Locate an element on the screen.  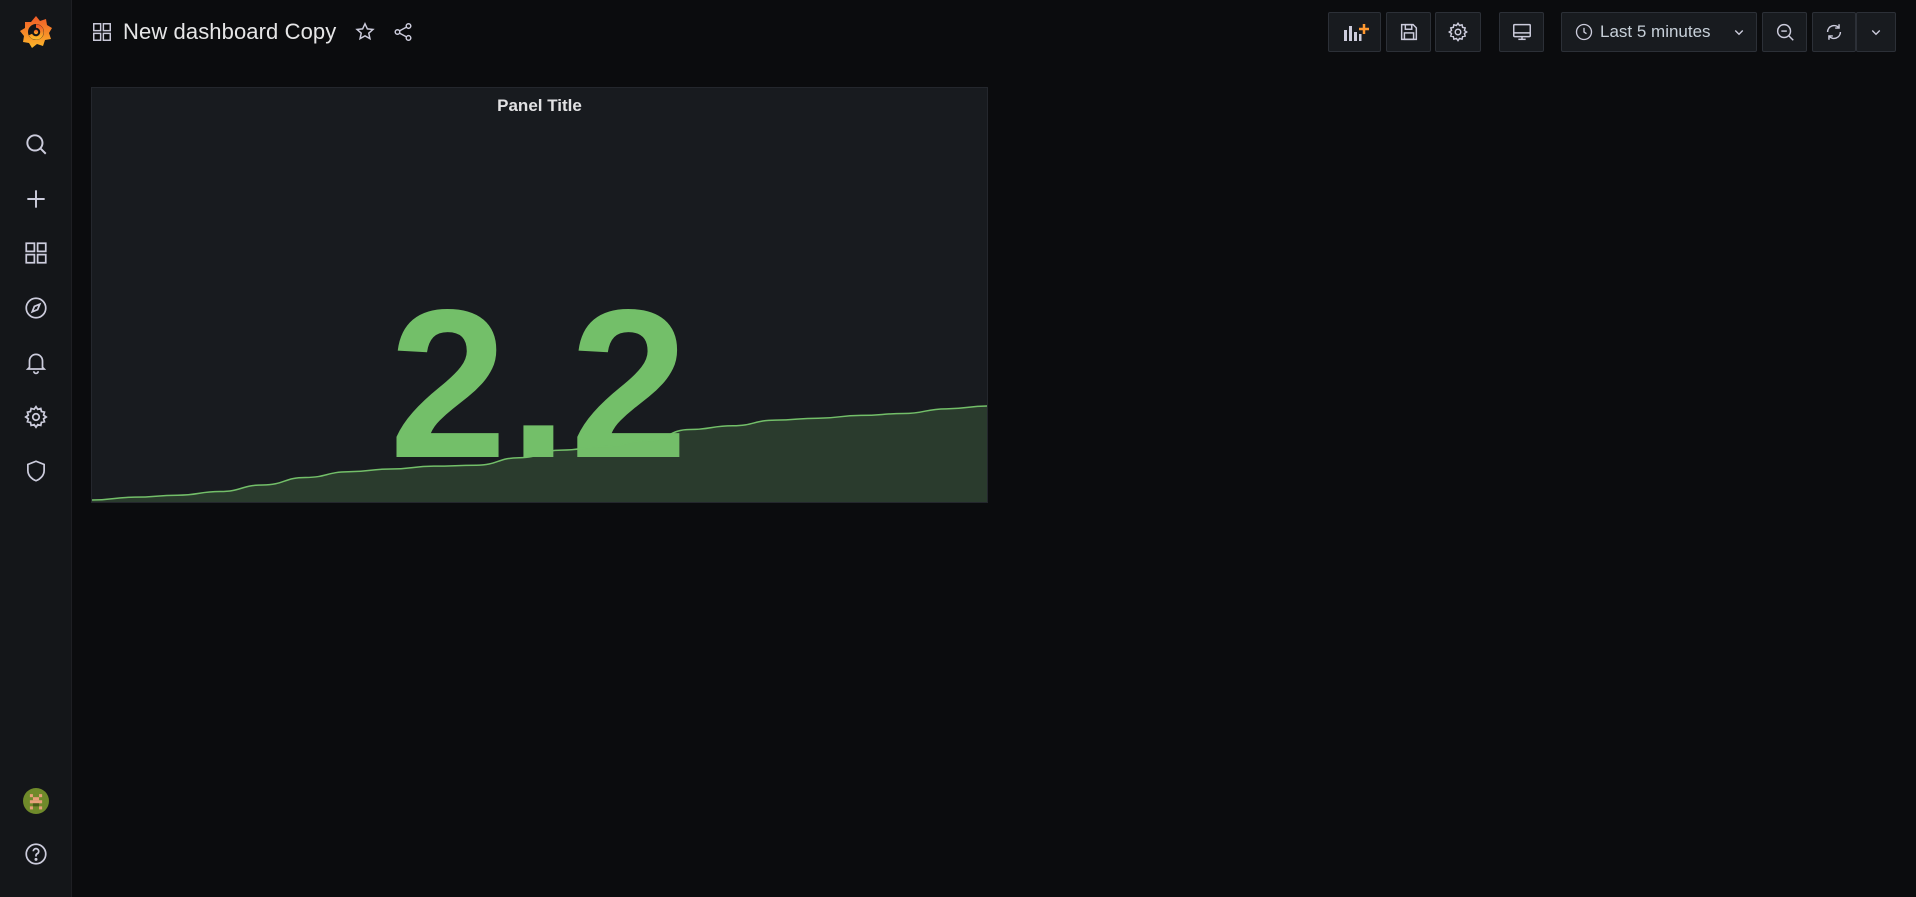
save-icon is located at coordinates (1408, 32).